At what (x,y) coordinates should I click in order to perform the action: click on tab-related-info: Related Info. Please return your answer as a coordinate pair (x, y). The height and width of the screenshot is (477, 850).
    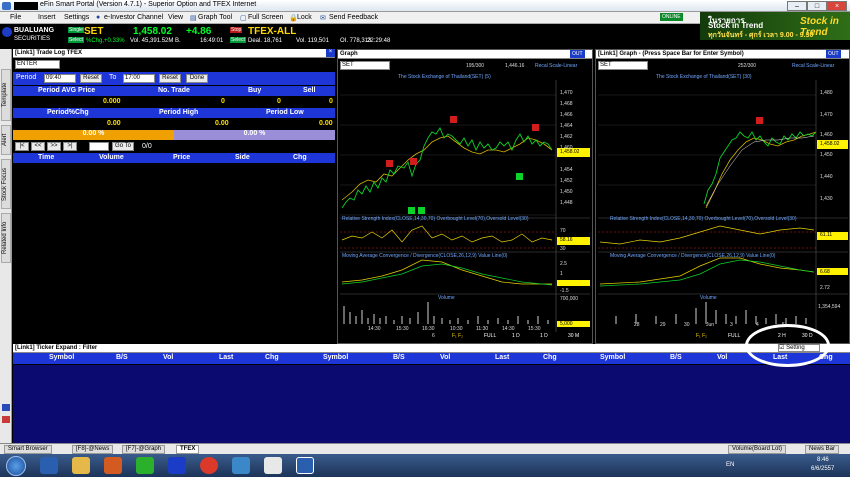
    Looking at the image, I should click on (6, 238).